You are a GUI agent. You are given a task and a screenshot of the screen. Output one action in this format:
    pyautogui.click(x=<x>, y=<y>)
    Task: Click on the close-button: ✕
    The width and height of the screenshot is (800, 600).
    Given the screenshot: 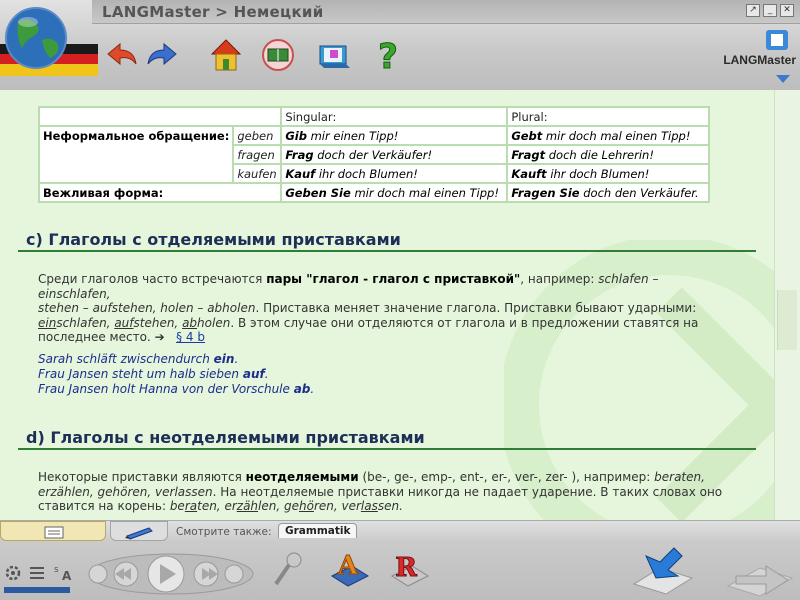 What is the action you would take?
    pyautogui.click(x=787, y=10)
    